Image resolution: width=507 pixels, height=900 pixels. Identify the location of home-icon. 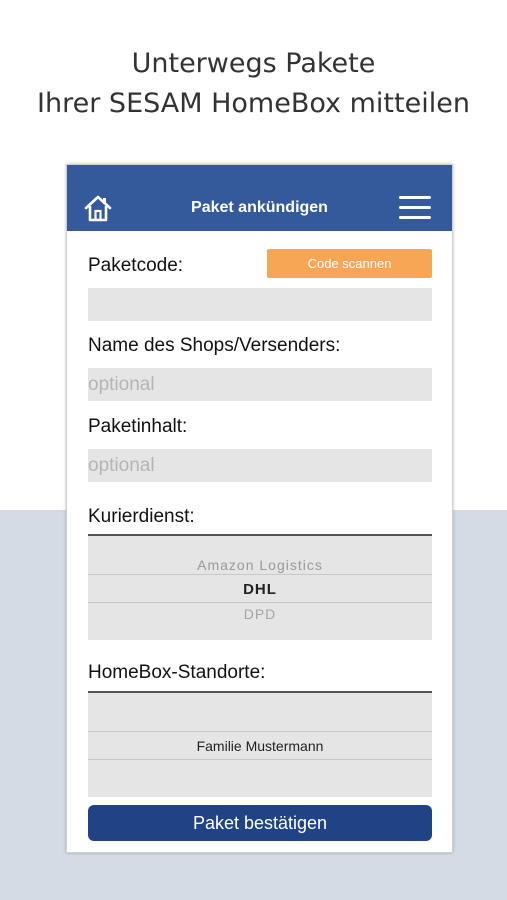
(98, 208).